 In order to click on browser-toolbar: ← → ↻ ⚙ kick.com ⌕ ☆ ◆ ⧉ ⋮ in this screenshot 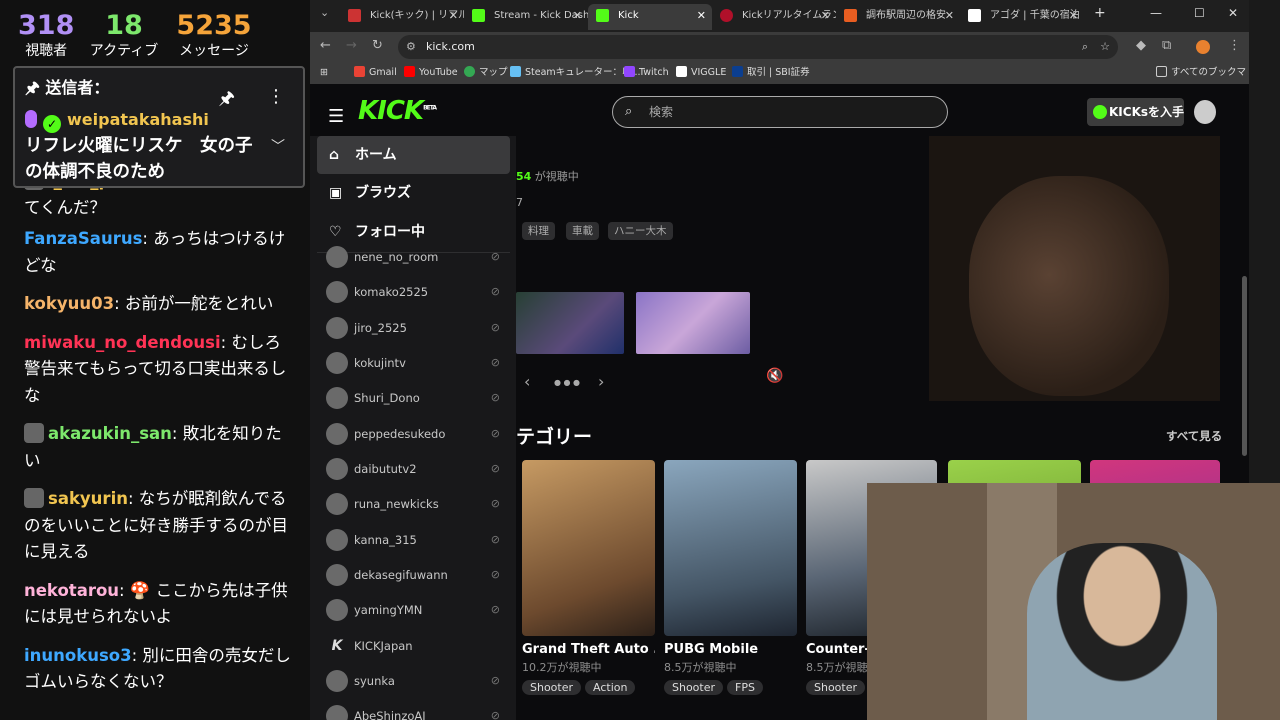, I will do `click(779, 47)`.